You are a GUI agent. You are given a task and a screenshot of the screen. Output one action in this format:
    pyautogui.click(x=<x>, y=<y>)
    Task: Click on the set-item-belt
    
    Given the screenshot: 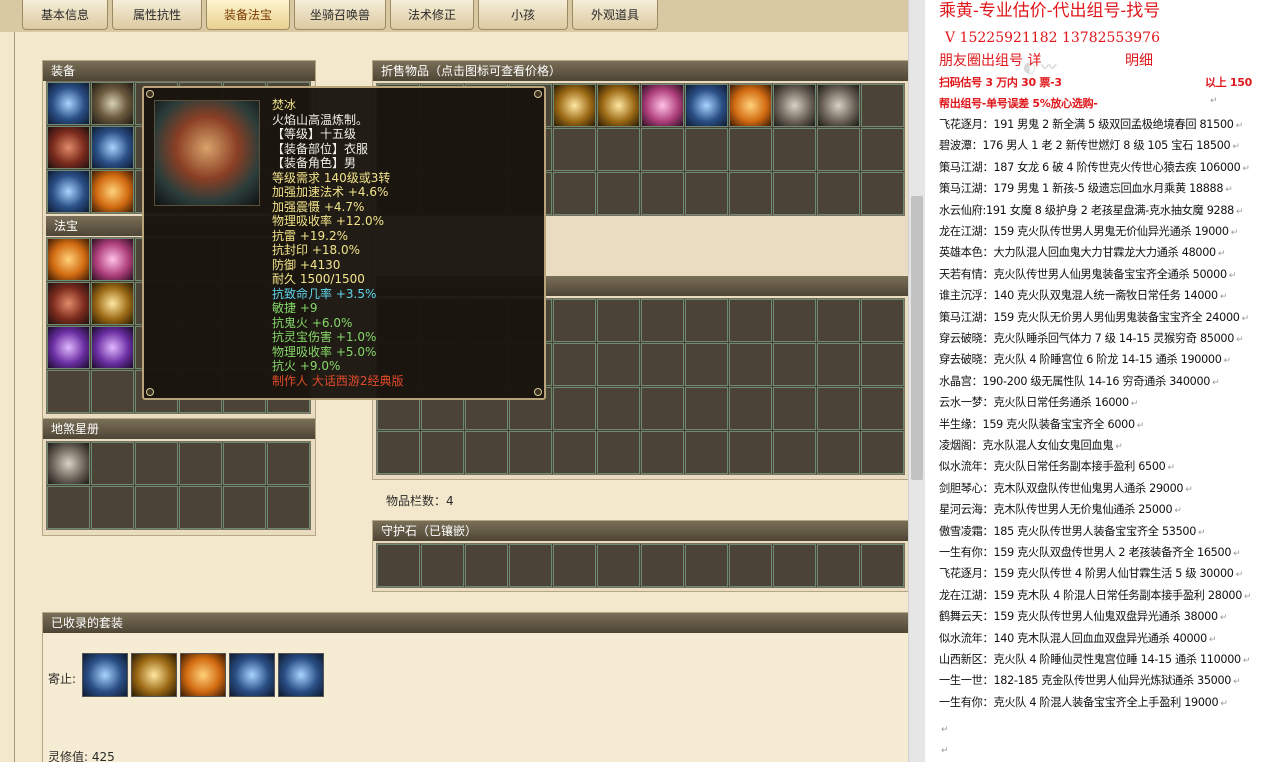 What is the action you would take?
    pyautogui.click(x=203, y=675)
    